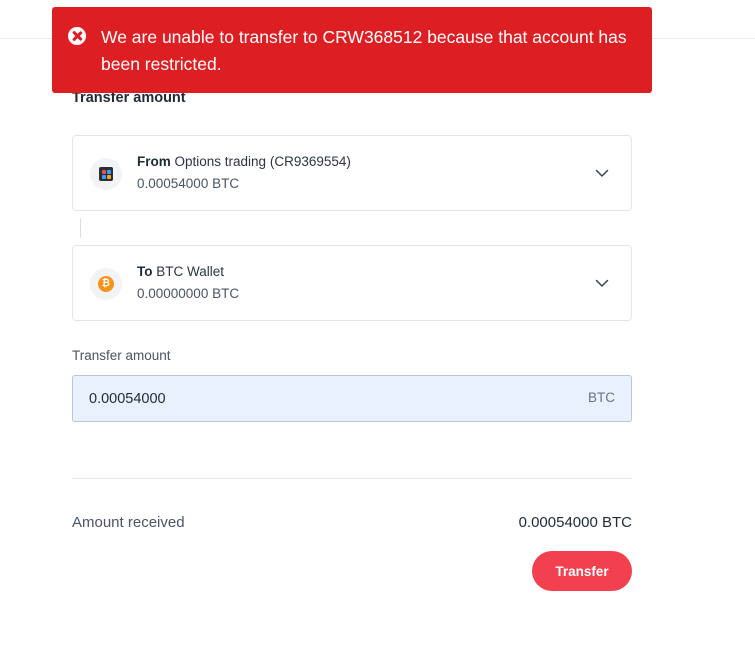 The image size is (755, 655). Describe the element at coordinates (154, 161) in the screenshot. I see `from-direction-label: From` at that location.